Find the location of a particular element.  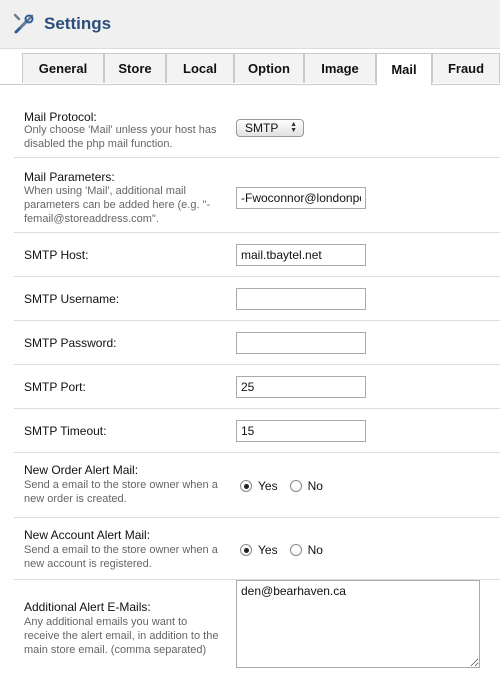

smtp-timeout-label: SMTP Timeout: is located at coordinates (65, 431).